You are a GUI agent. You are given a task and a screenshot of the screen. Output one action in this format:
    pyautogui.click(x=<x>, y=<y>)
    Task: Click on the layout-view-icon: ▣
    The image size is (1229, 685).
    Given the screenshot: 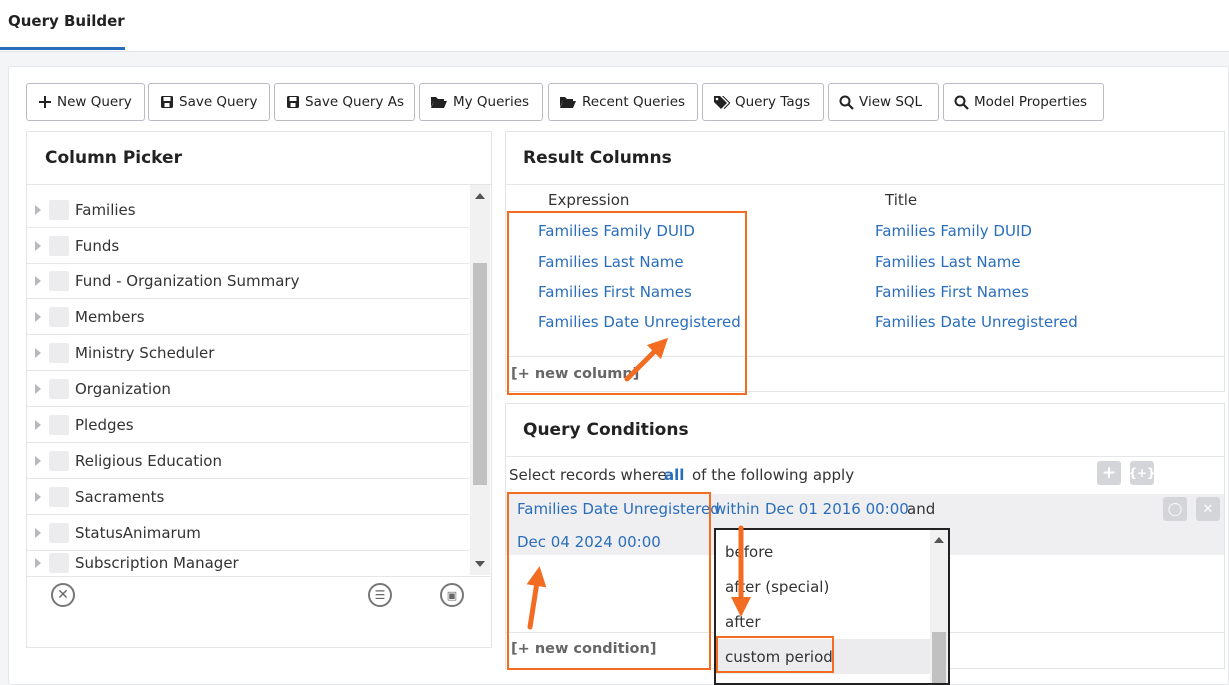 What is the action you would take?
    pyautogui.click(x=452, y=595)
    